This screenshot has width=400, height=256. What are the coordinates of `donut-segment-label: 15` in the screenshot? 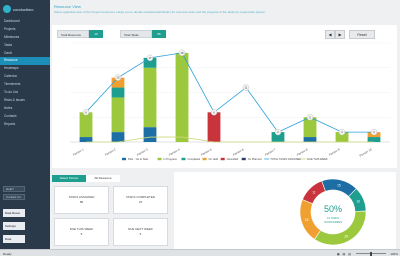 It's located at (339, 185).